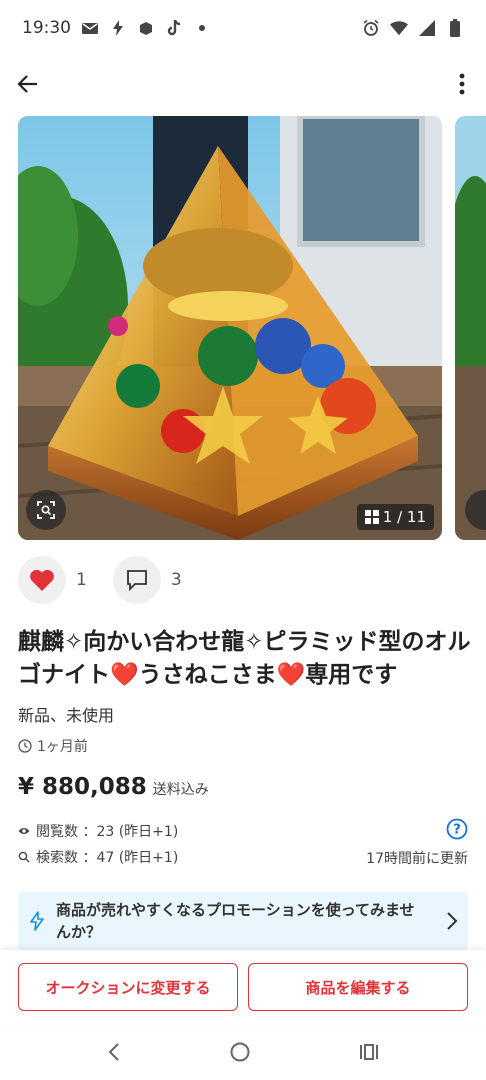  I want to click on arrow-left-icon, so click(27, 84).